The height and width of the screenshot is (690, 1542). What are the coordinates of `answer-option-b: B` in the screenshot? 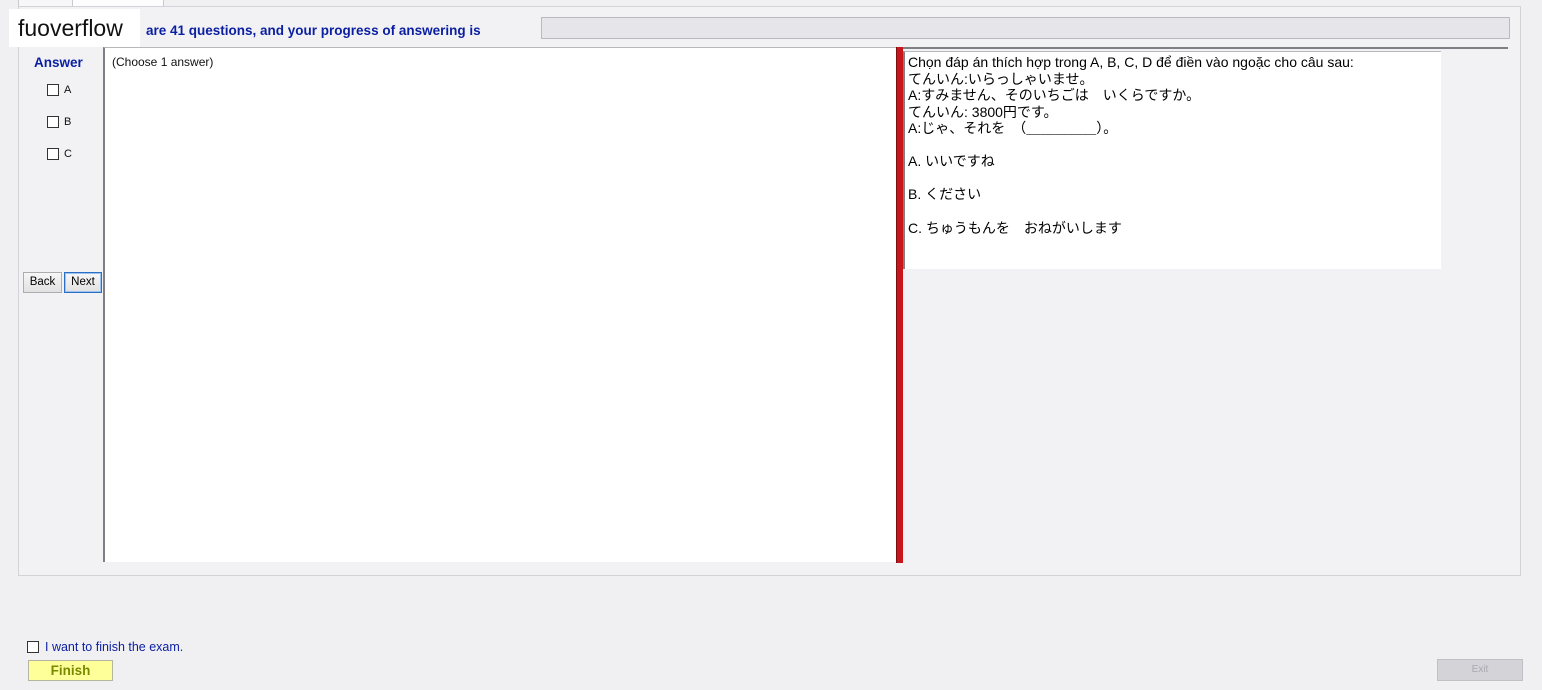 It's located at (59, 122).